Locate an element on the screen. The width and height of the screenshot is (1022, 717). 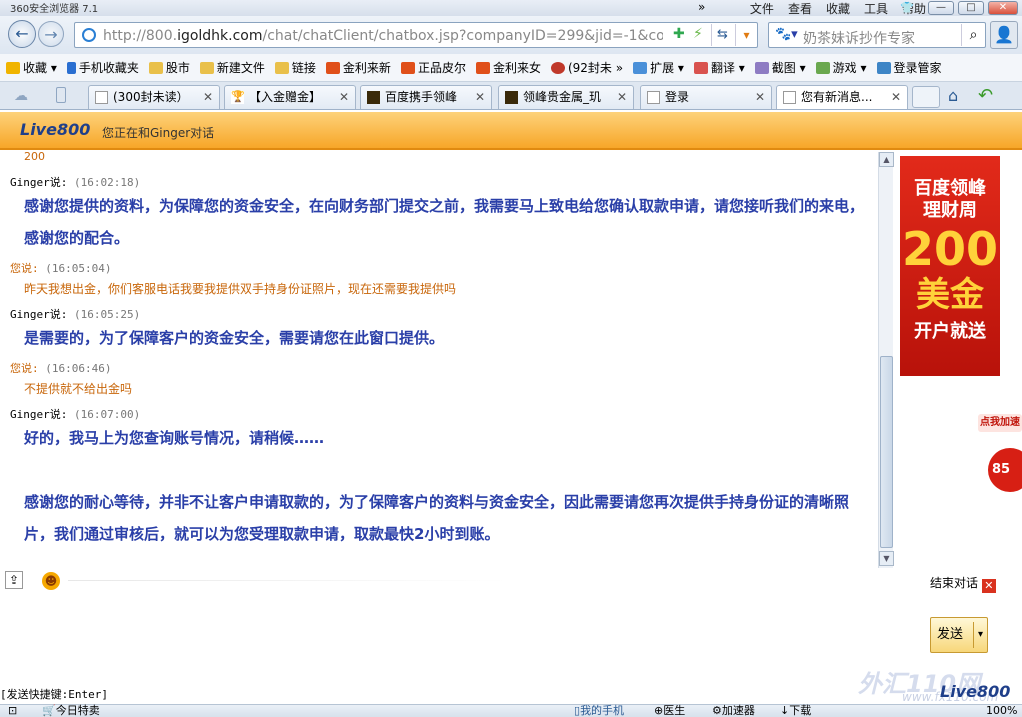
forward-arrow-icon: → is located at coordinates (51, 34).